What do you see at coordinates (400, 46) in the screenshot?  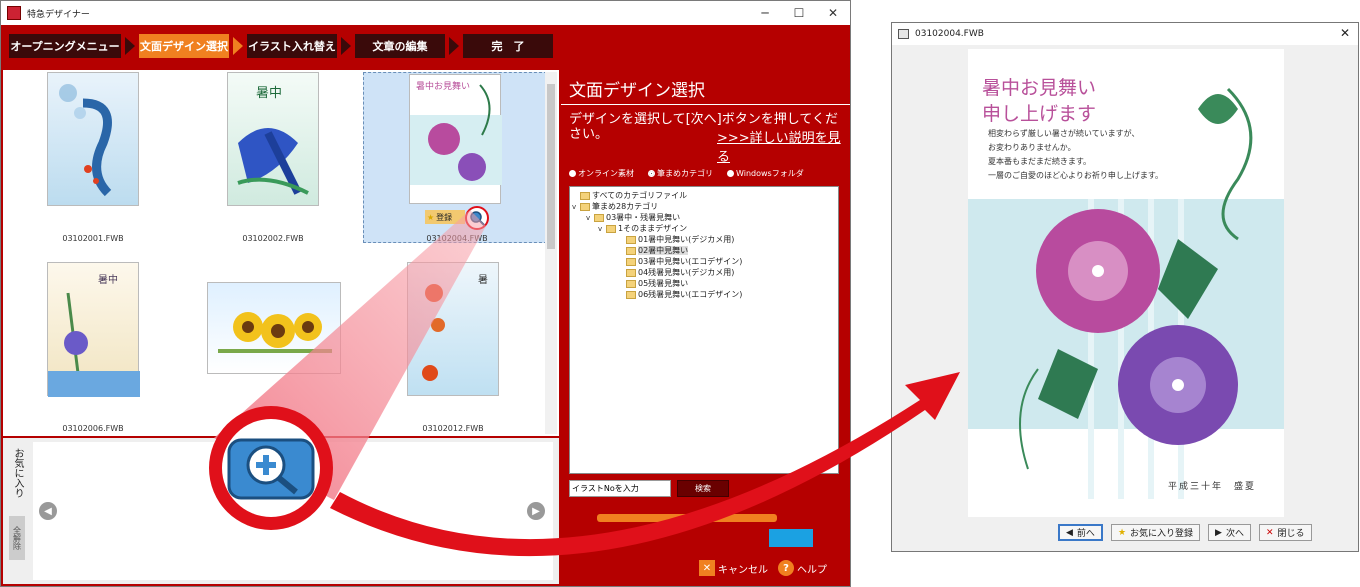 I see `step-label: 文章の編集` at bounding box center [400, 46].